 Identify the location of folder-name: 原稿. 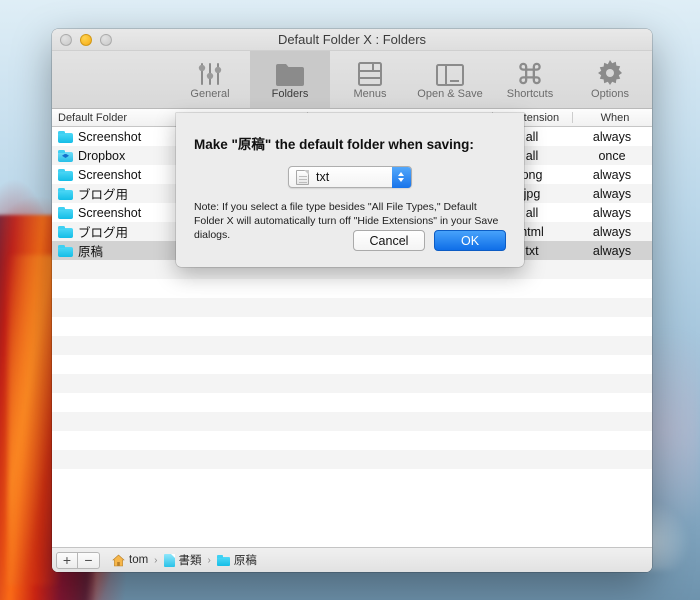
(91, 252).